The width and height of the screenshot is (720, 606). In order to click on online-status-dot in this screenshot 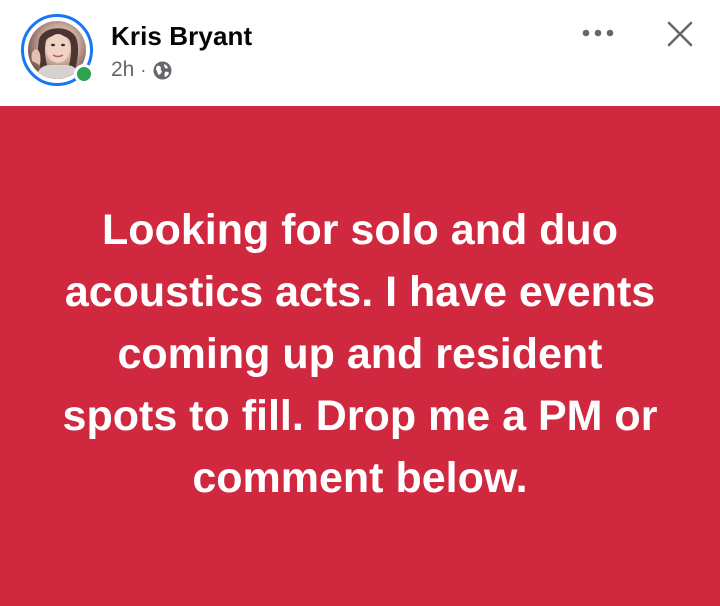, I will do `click(84, 74)`.